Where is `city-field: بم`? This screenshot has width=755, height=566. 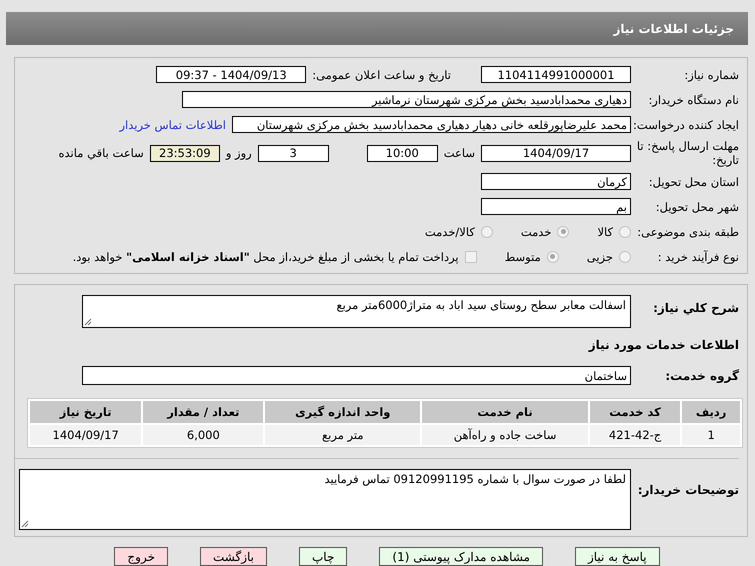
city-field: بم is located at coordinates (556, 206).